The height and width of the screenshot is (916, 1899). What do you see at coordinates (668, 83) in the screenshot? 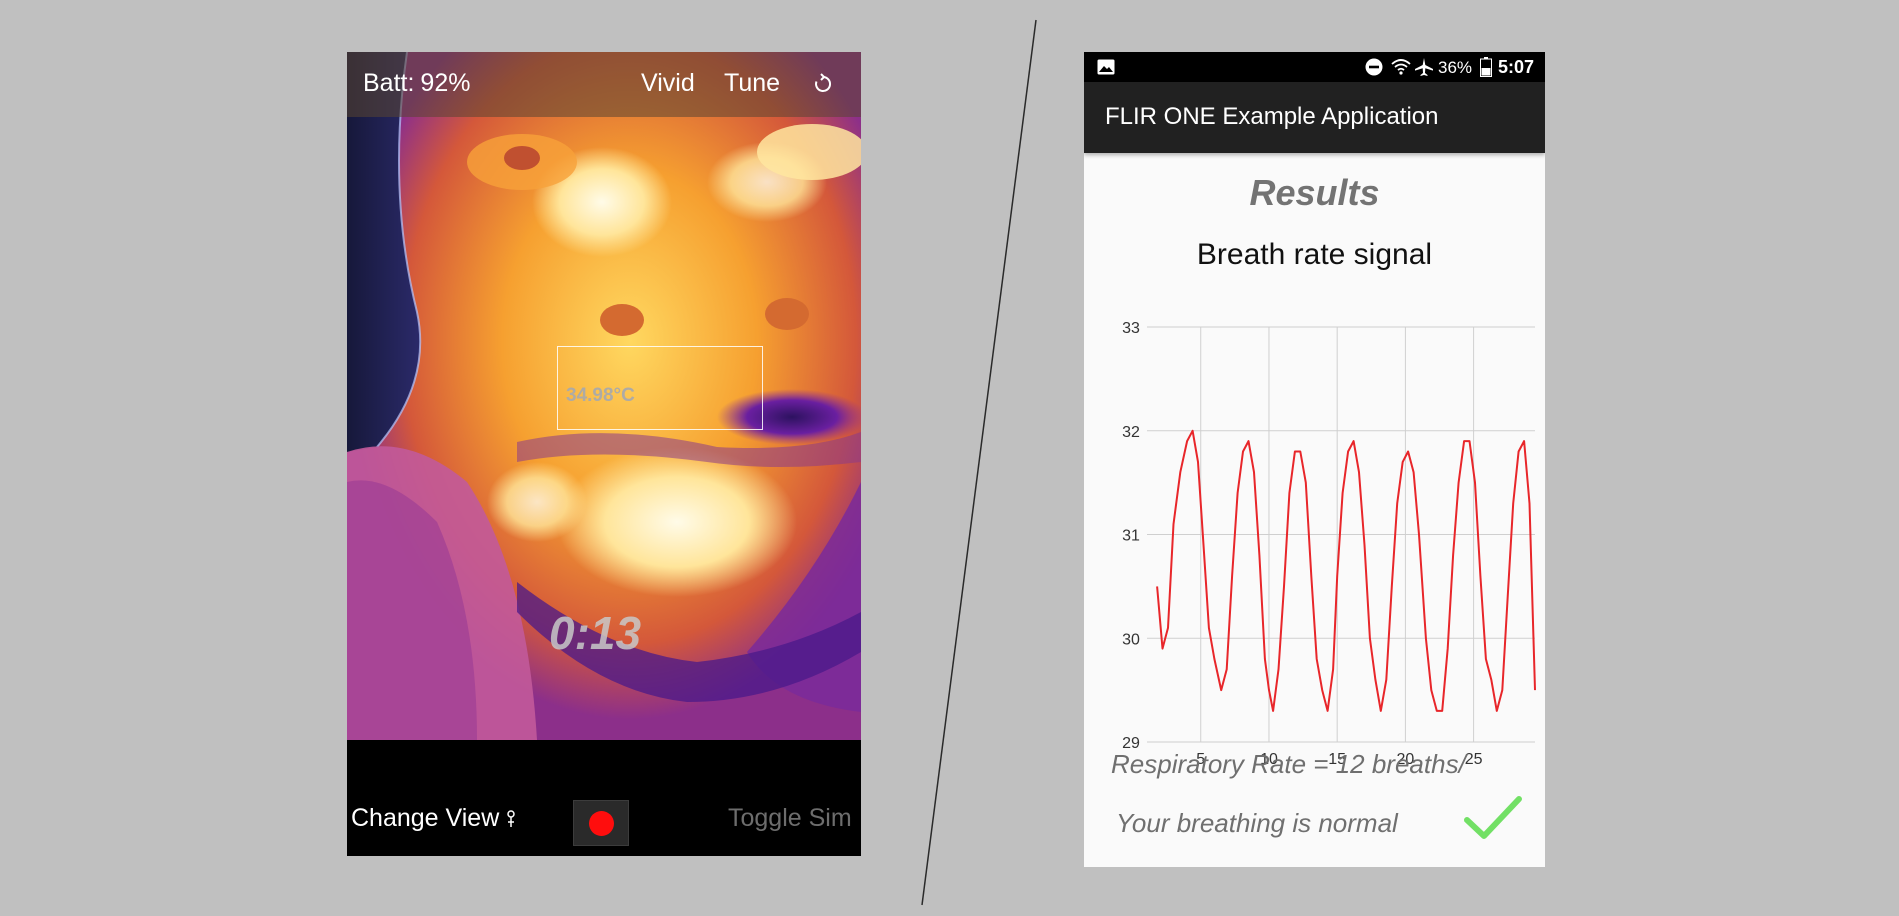
I see `palette-vivid-button: Vivid` at bounding box center [668, 83].